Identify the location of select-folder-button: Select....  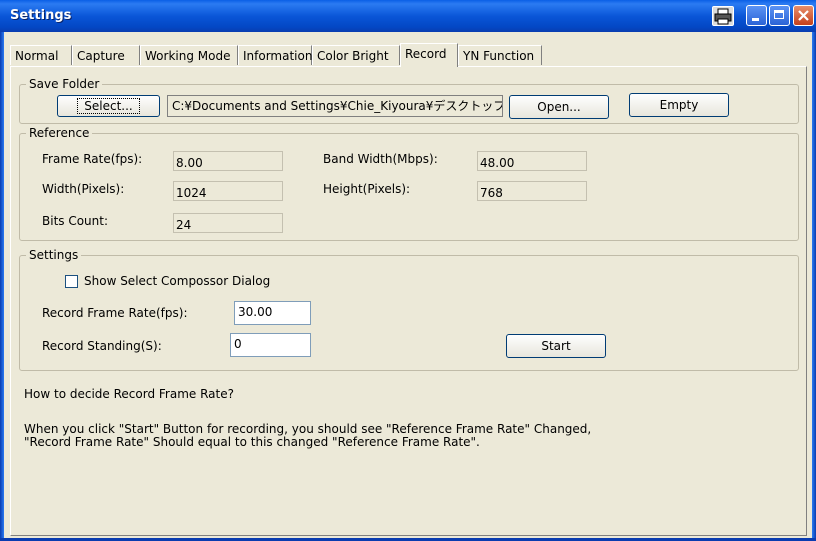
(108, 106).